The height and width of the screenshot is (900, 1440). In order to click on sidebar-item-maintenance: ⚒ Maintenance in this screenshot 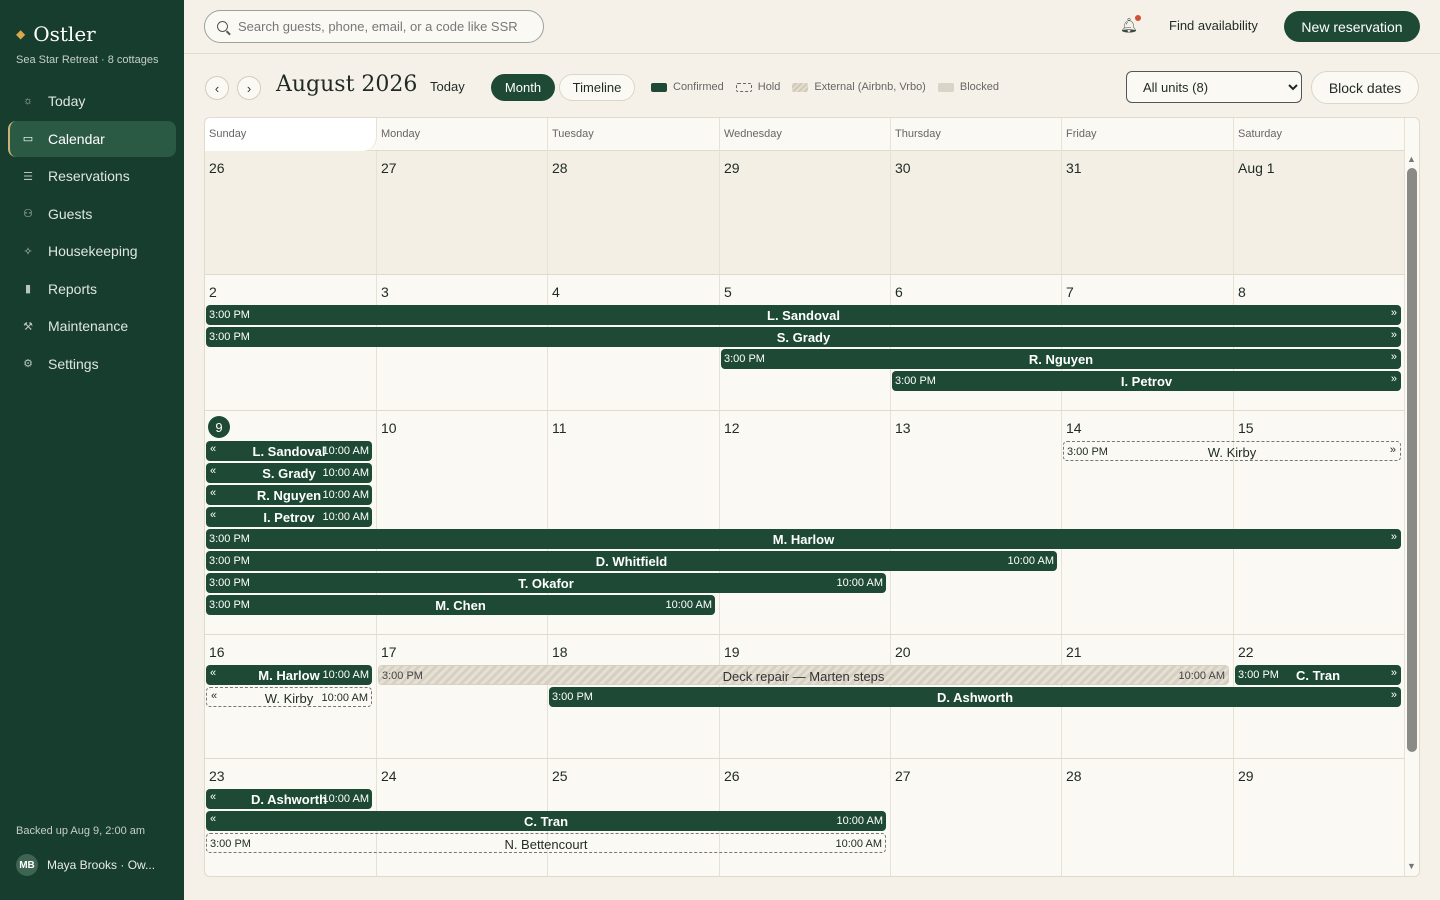, I will do `click(92, 326)`.